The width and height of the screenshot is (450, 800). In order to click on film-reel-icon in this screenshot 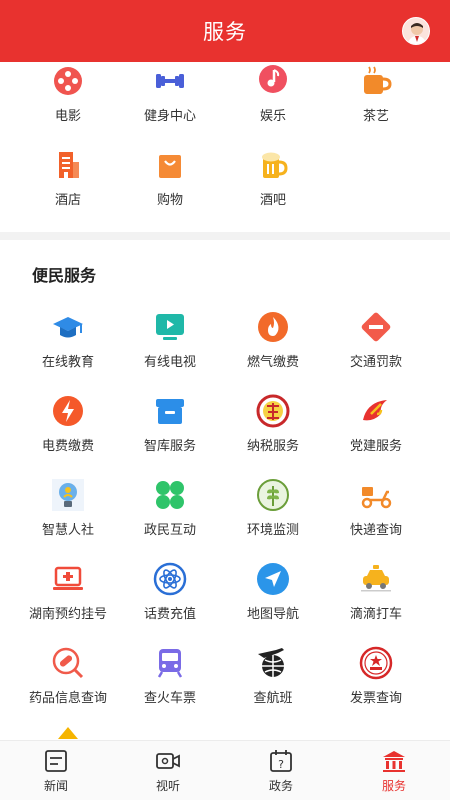, I will do `click(68, 81)`.